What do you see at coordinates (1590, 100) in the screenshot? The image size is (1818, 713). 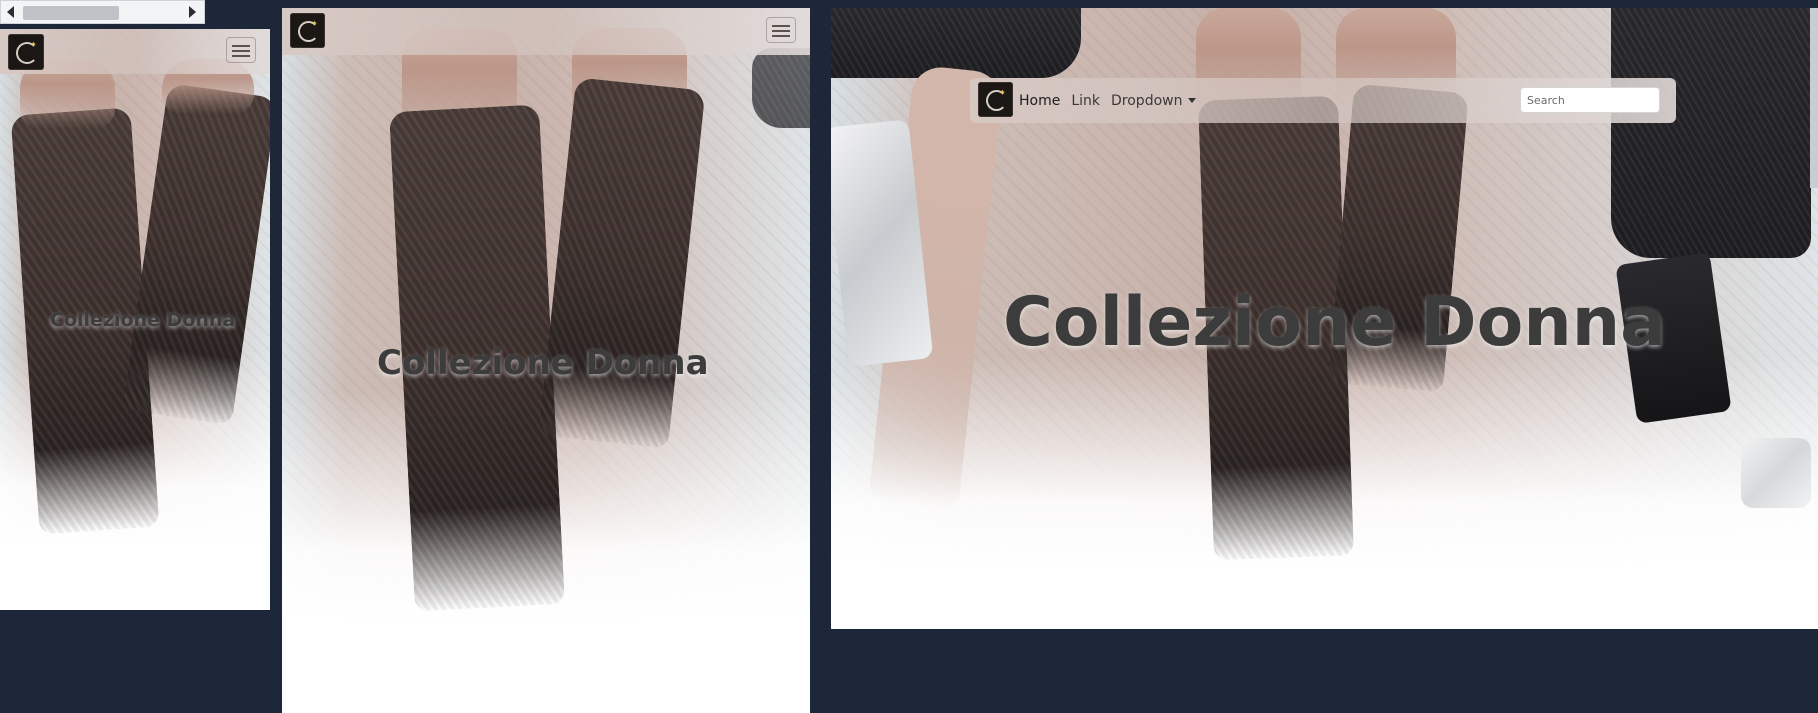 I see `search-input` at bounding box center [1590, 100].